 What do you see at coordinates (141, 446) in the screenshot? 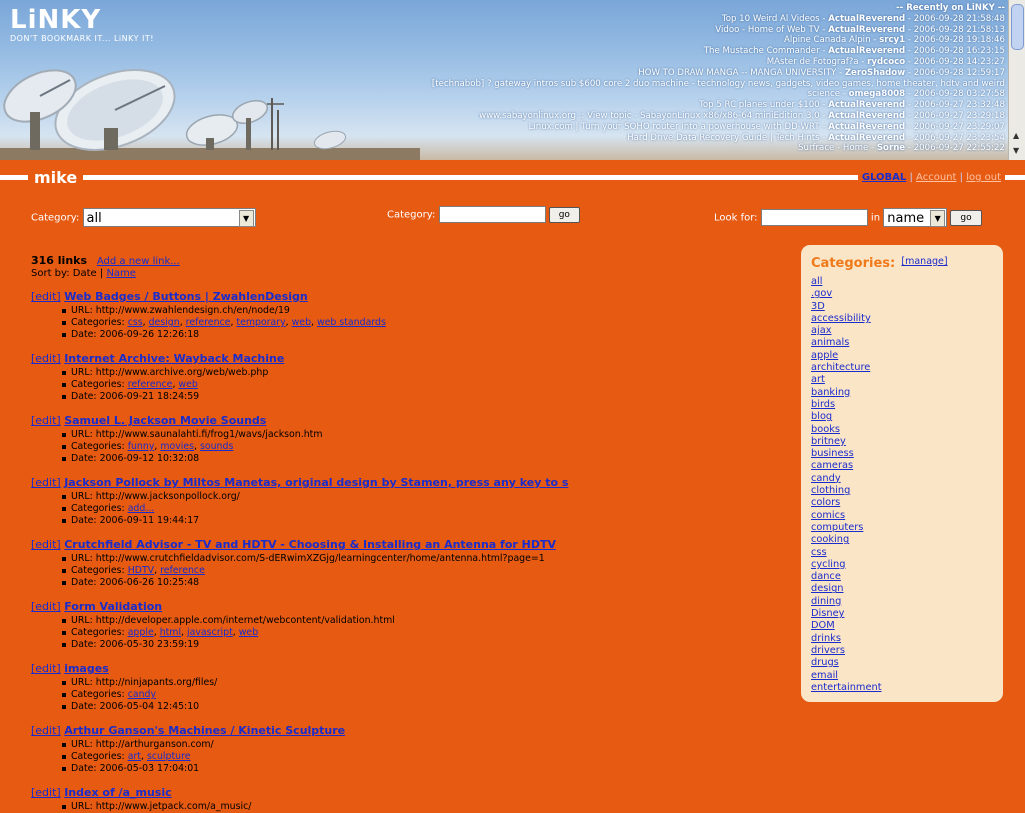
I see `category-tag-link: funny` at bounding box center [141, 446].